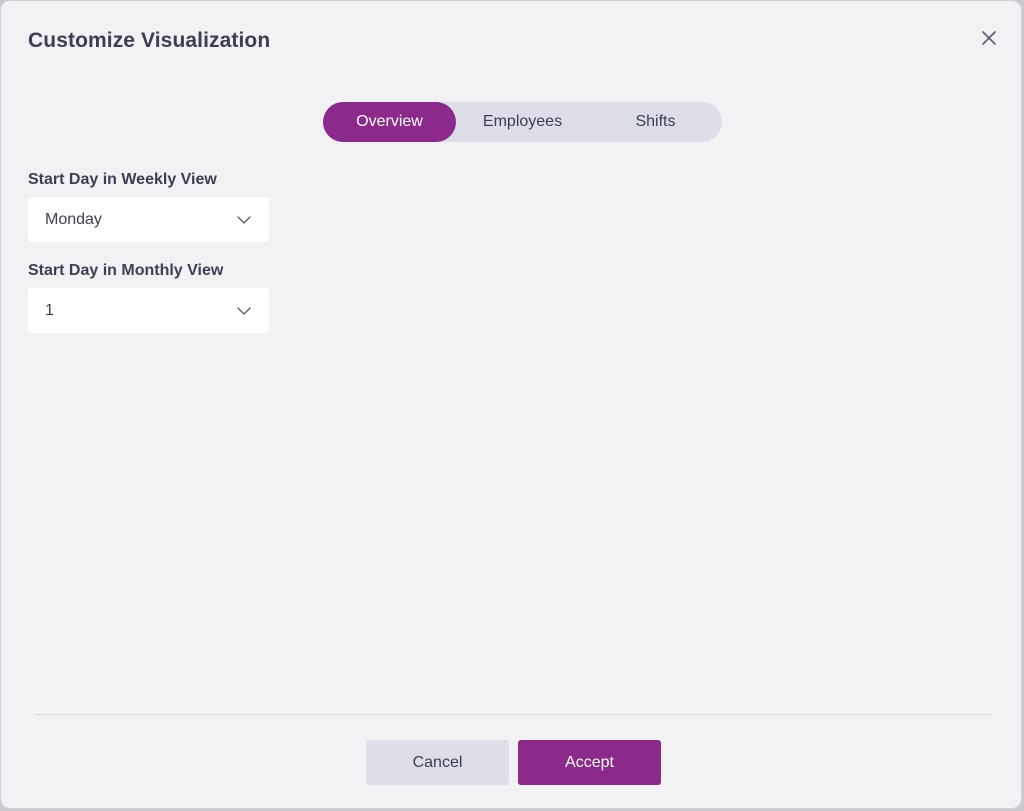 This screenshot has height=811, width=1024. What do you see at coordinates (513, 714) in the screenshot?
I see `footer-divider` at bounding box center [513, 714].